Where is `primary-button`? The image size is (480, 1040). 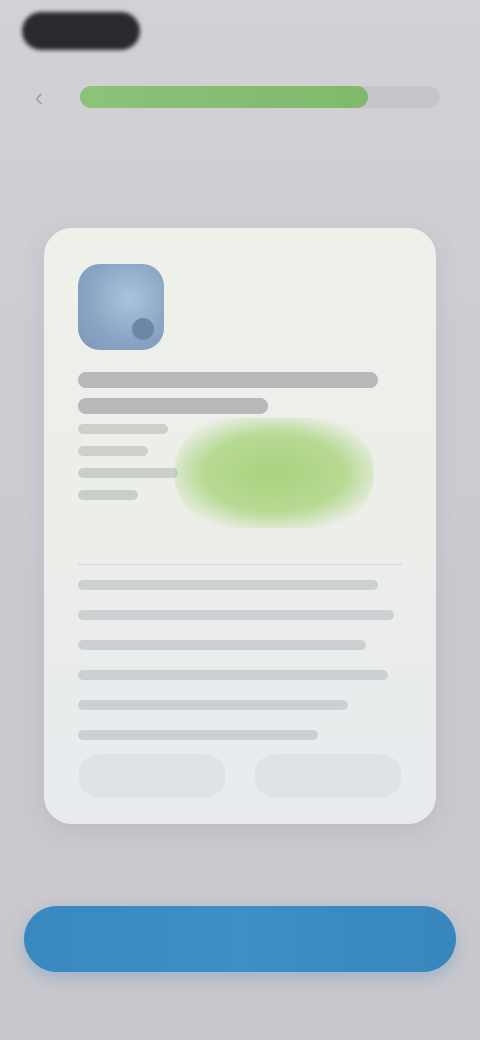
primary-button is located at coordinates (240, 939).